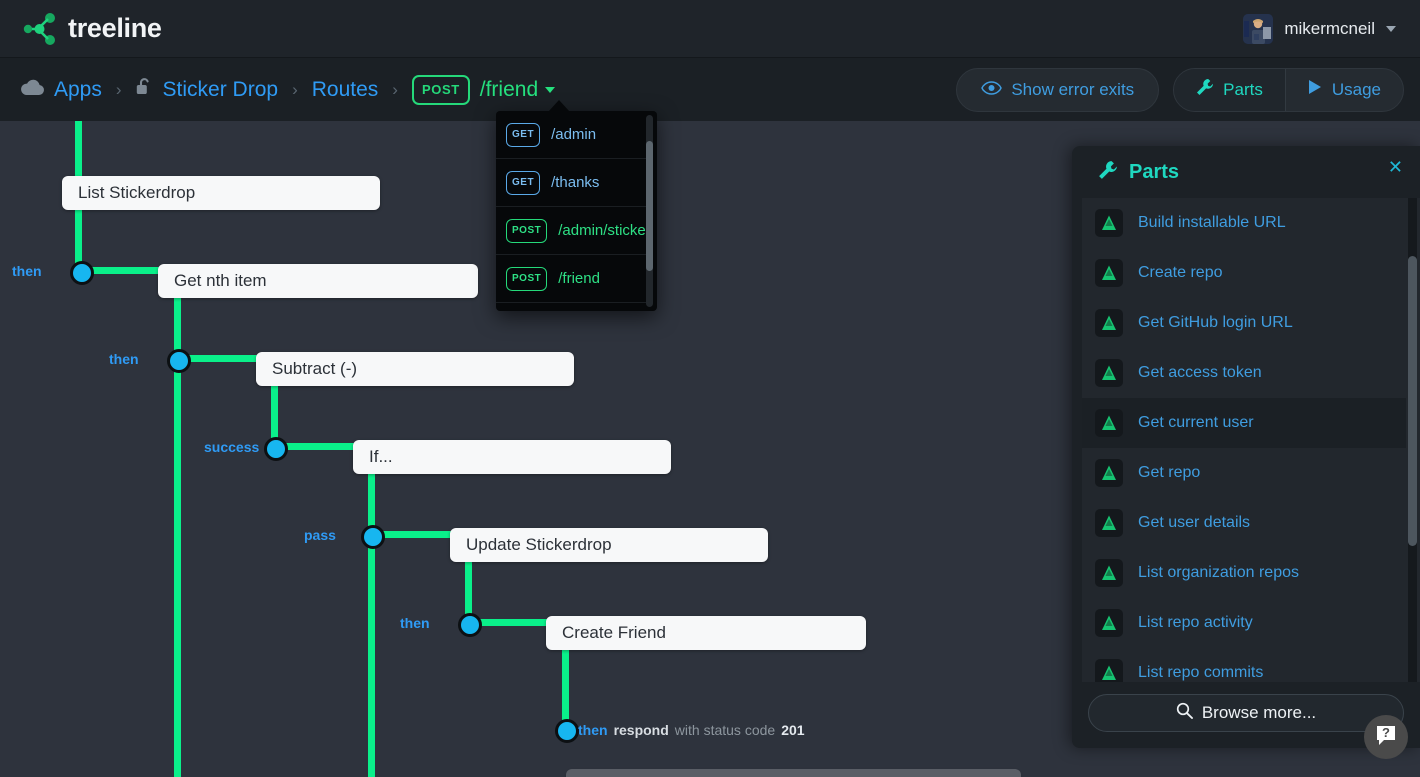  What do you see at coordinates (1218, 572) in the screenshot?
I see `list-item-label: List organization repos` at bounding box center [1218, 572].